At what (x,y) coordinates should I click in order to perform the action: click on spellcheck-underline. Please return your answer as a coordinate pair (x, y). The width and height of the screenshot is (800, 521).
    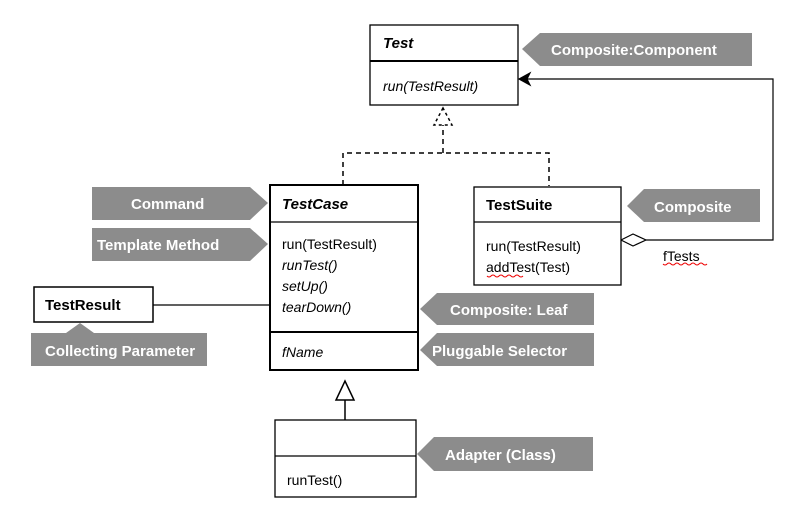
    Looking at the image, I should click on (685, 264).